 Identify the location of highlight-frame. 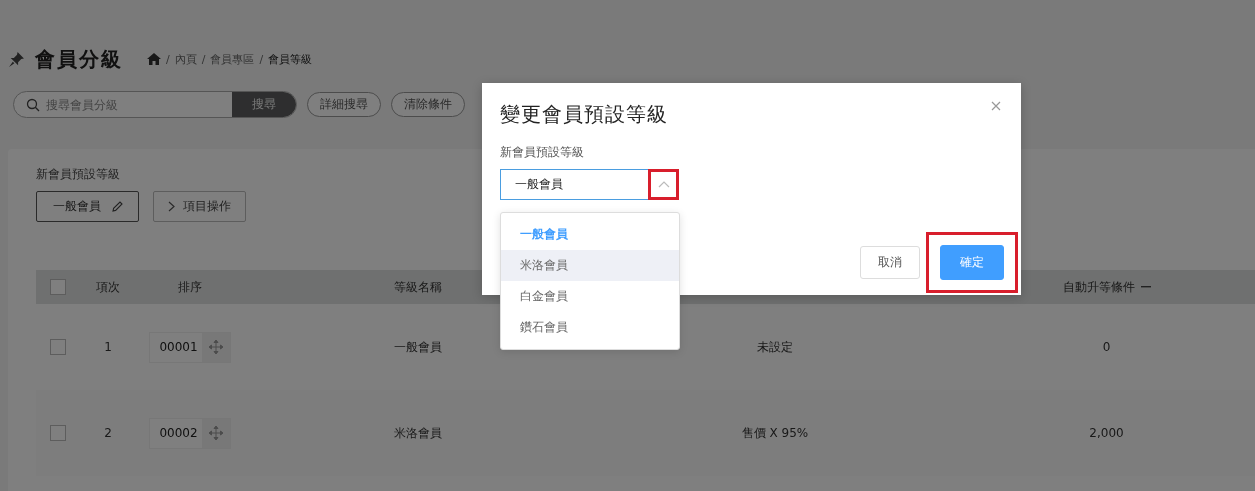
(663, 184).